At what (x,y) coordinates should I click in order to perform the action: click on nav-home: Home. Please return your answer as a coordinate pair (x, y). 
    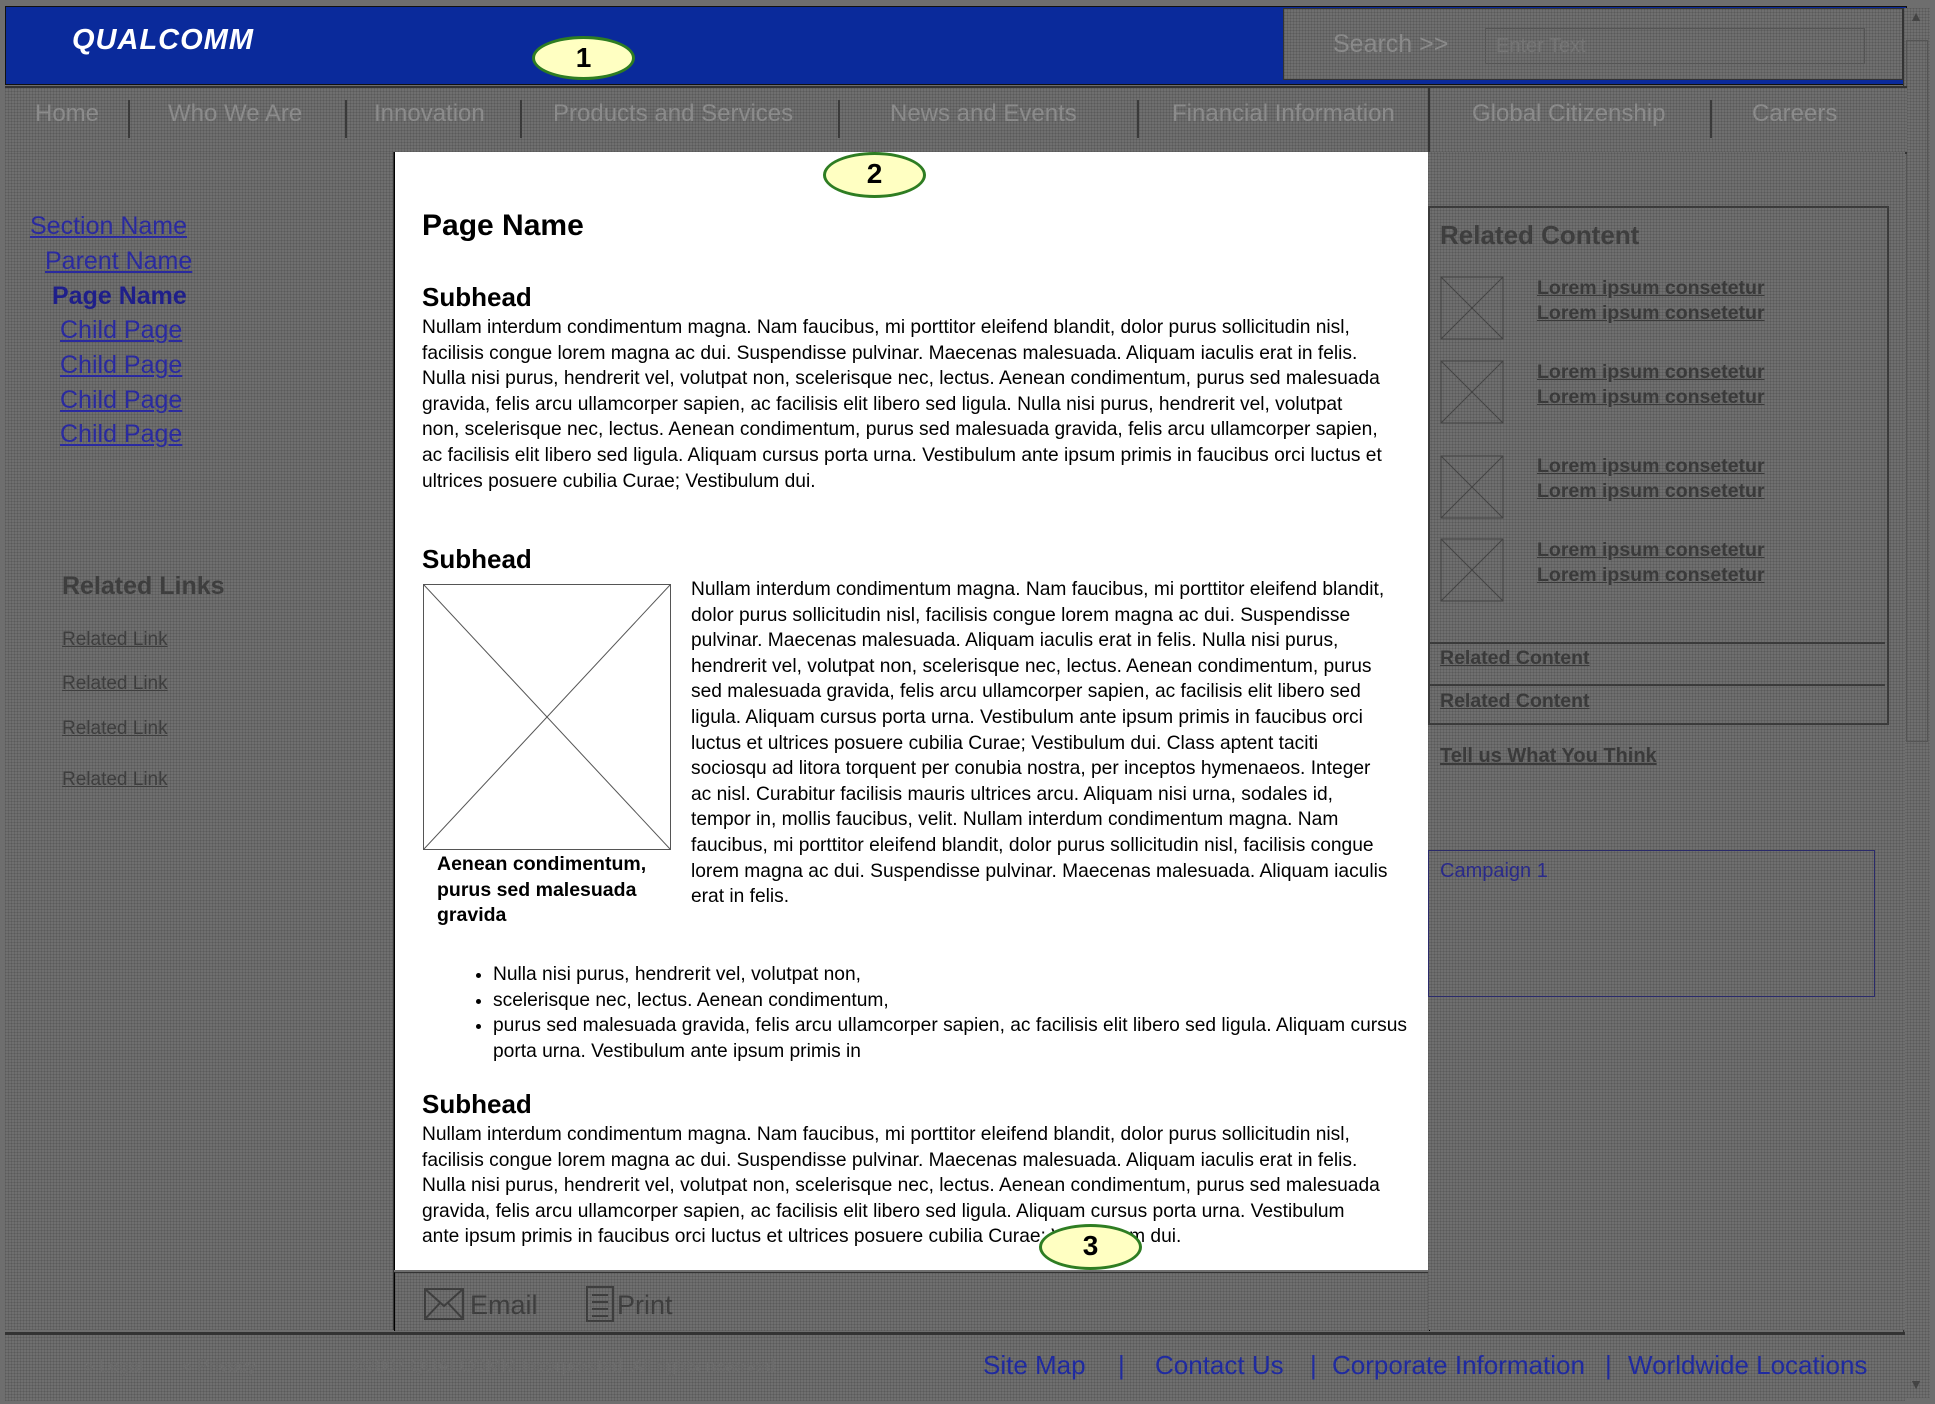
    Looking at the image, I should click on (67, 114).